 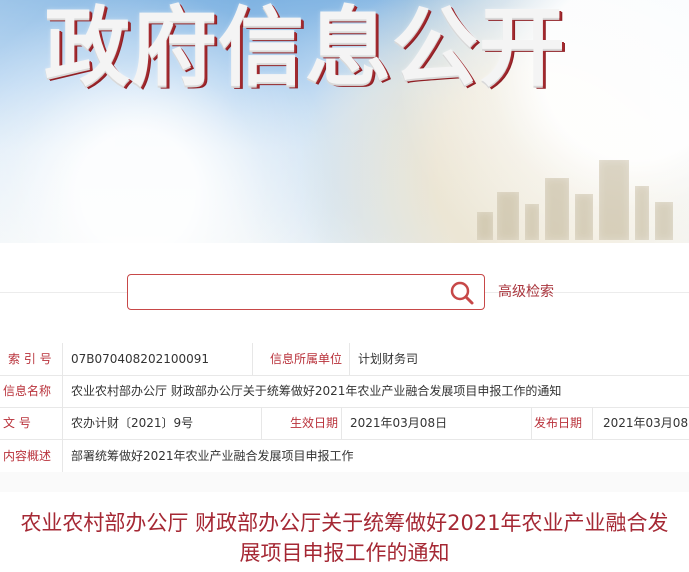 I want to click on document-number-label: 文 号, so click(x=17, y=423).